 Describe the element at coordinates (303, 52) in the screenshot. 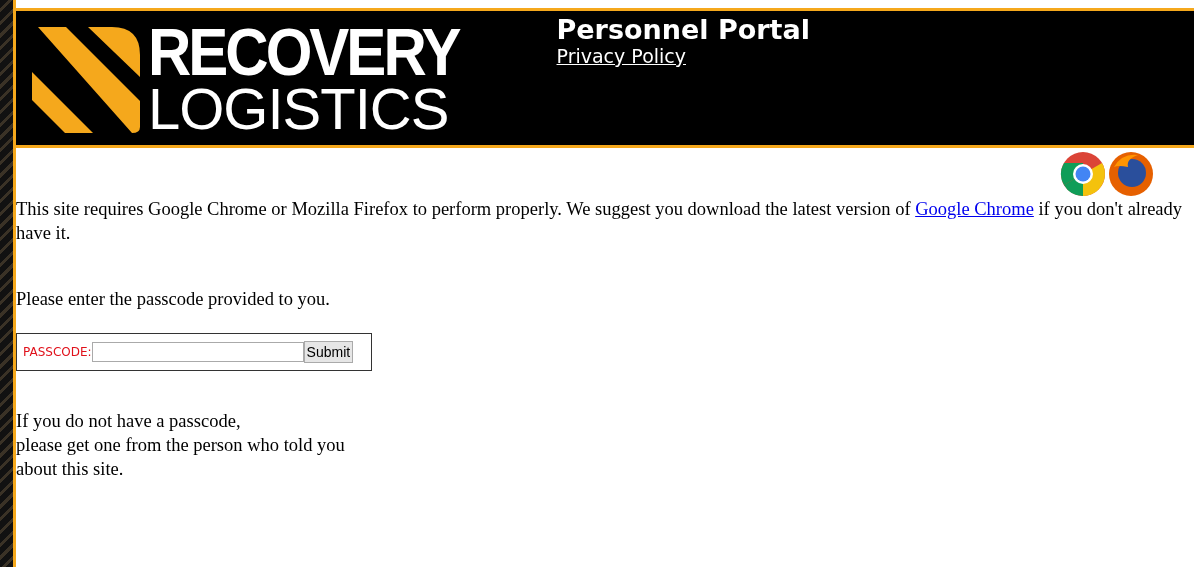

I see `logo-text: RECOVERY` at that location.